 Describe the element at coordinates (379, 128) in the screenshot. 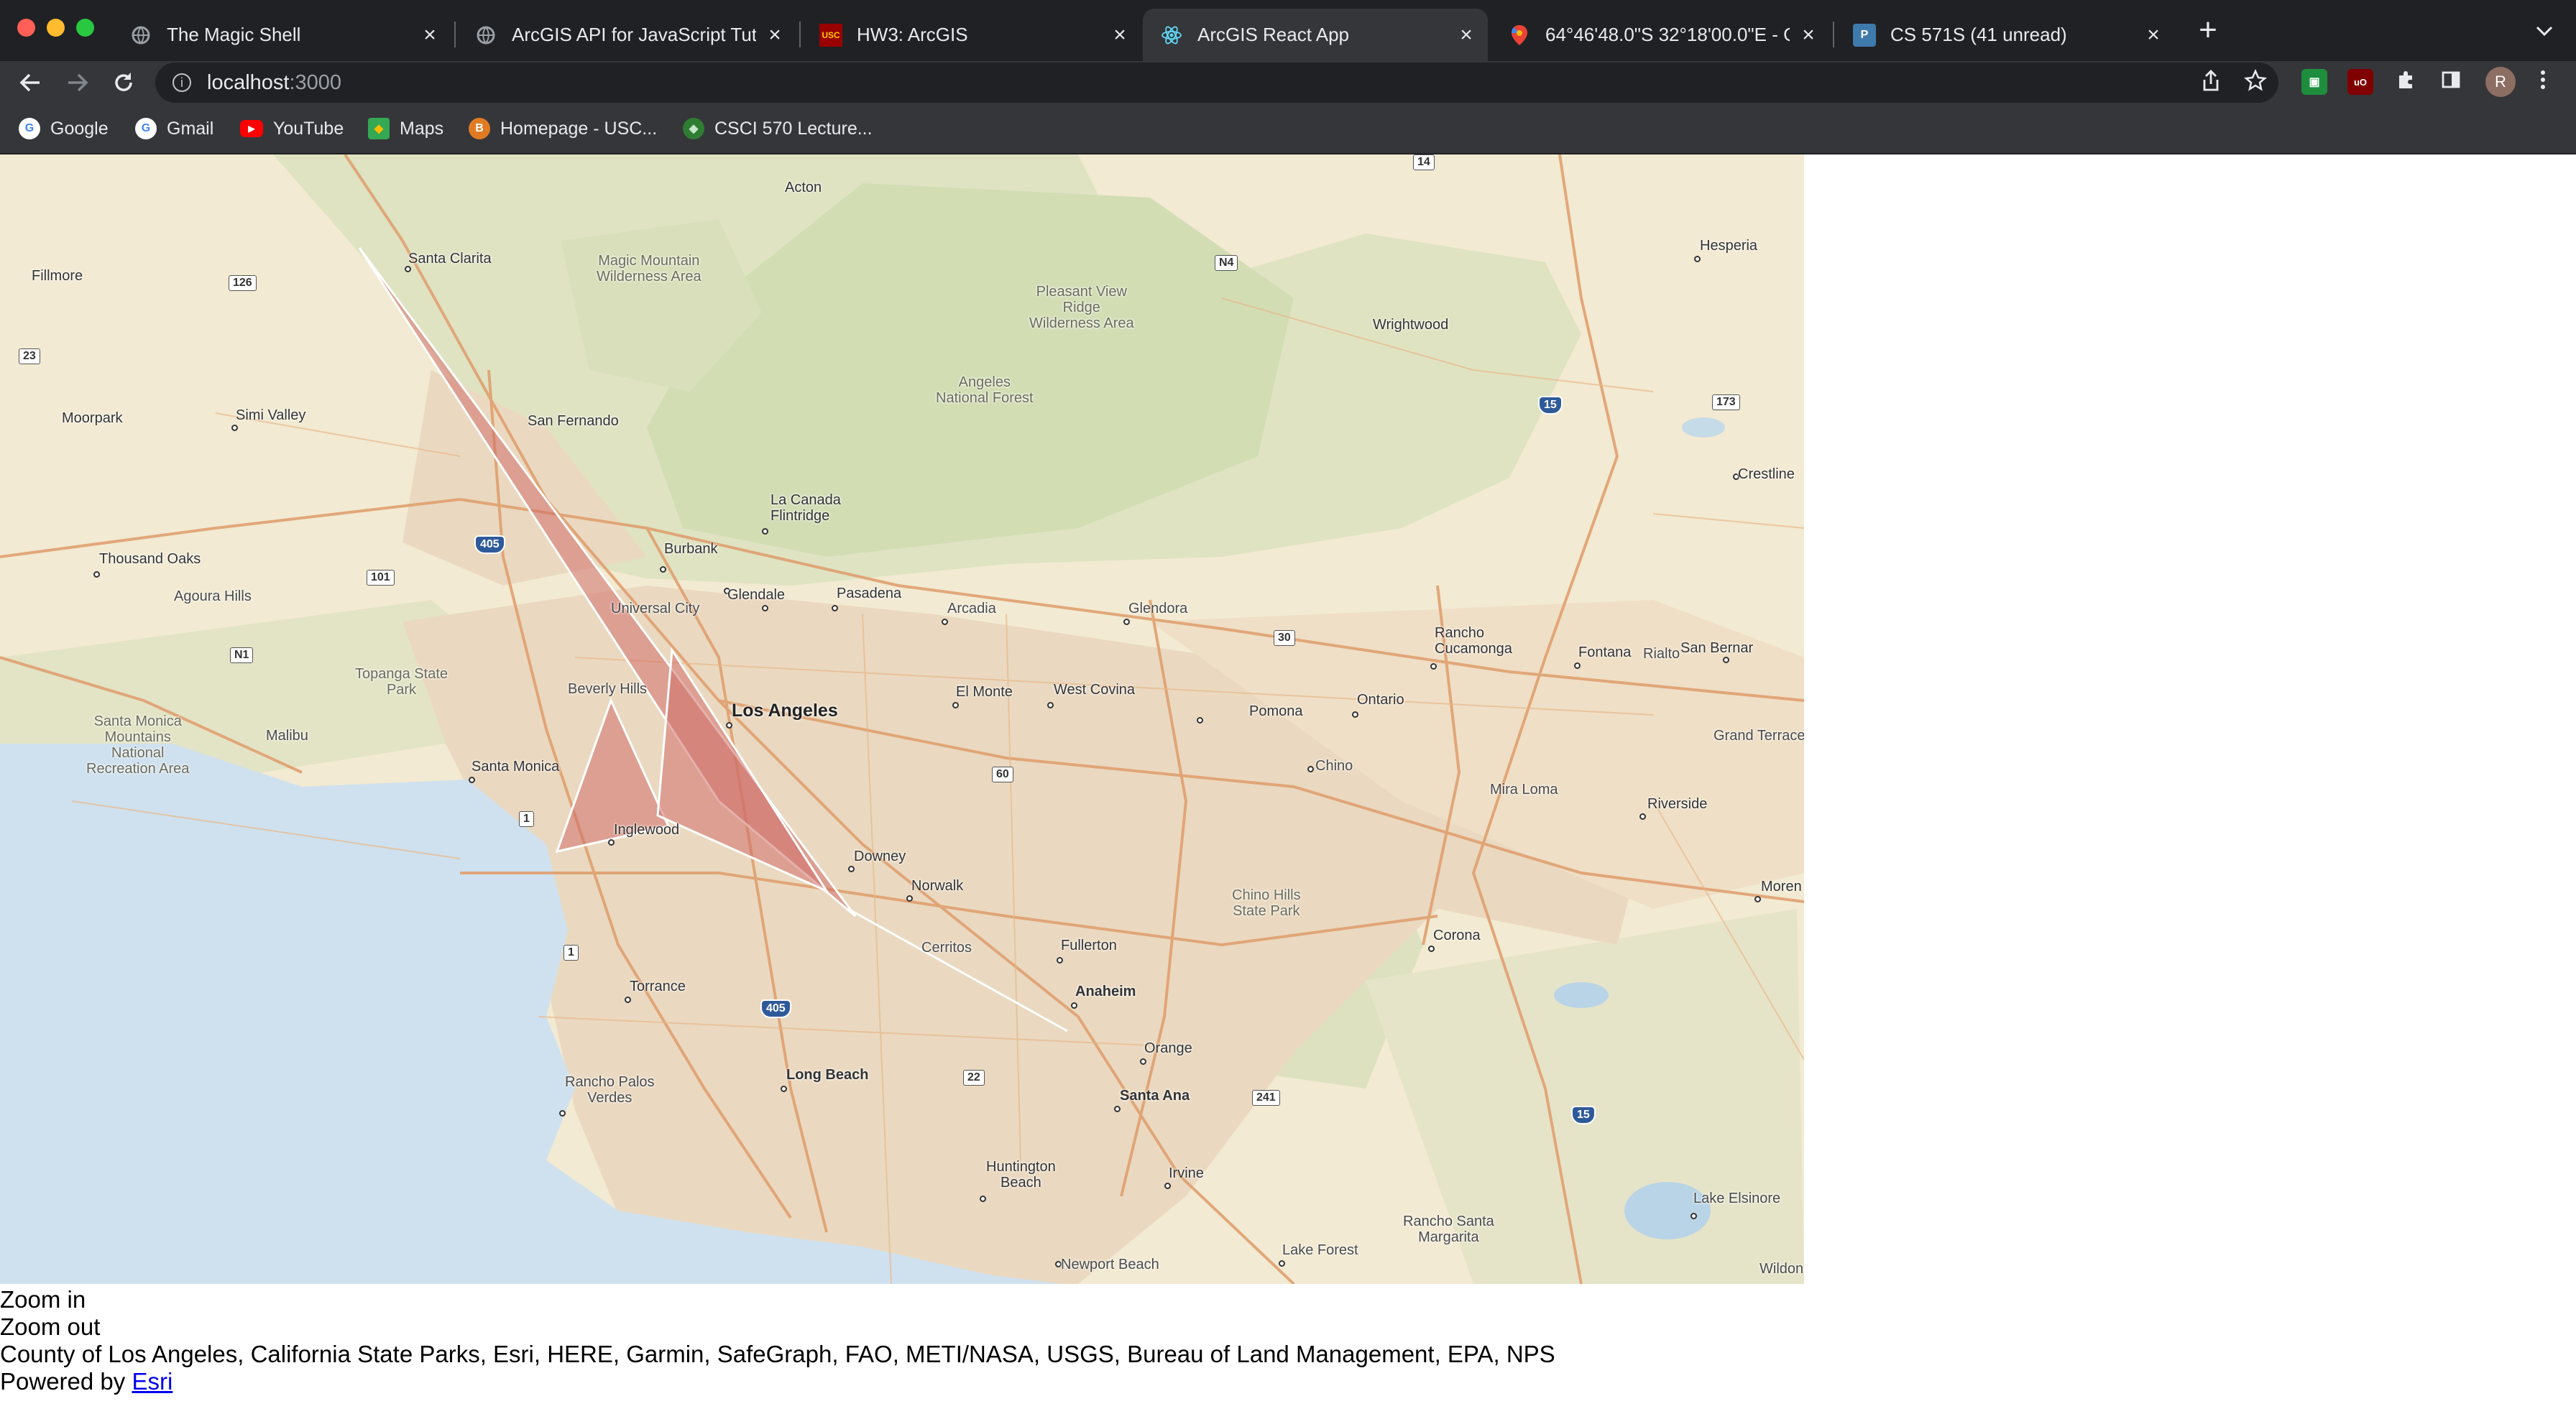

I see `maps-icon: ◆` at that location.